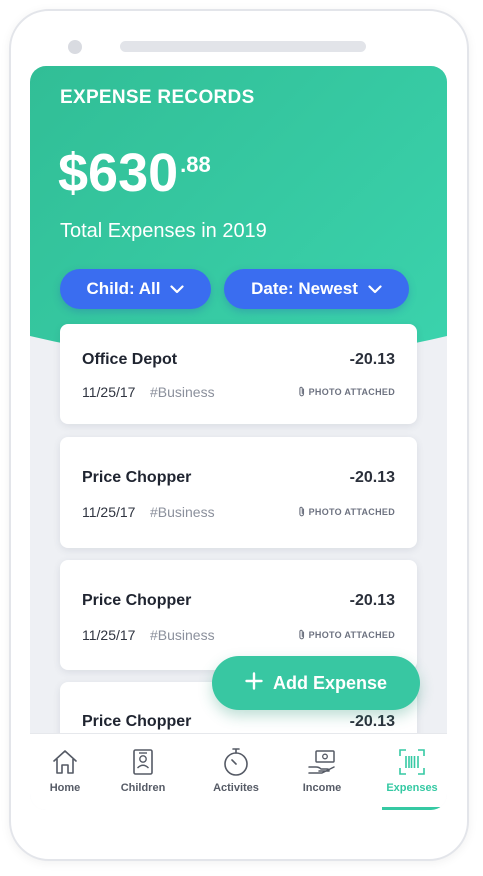 This screenshot has width=483, height=876. Describe the element at coordinates (322, 788) in the screenshot. I see `tab-income-label: Income` at that location.